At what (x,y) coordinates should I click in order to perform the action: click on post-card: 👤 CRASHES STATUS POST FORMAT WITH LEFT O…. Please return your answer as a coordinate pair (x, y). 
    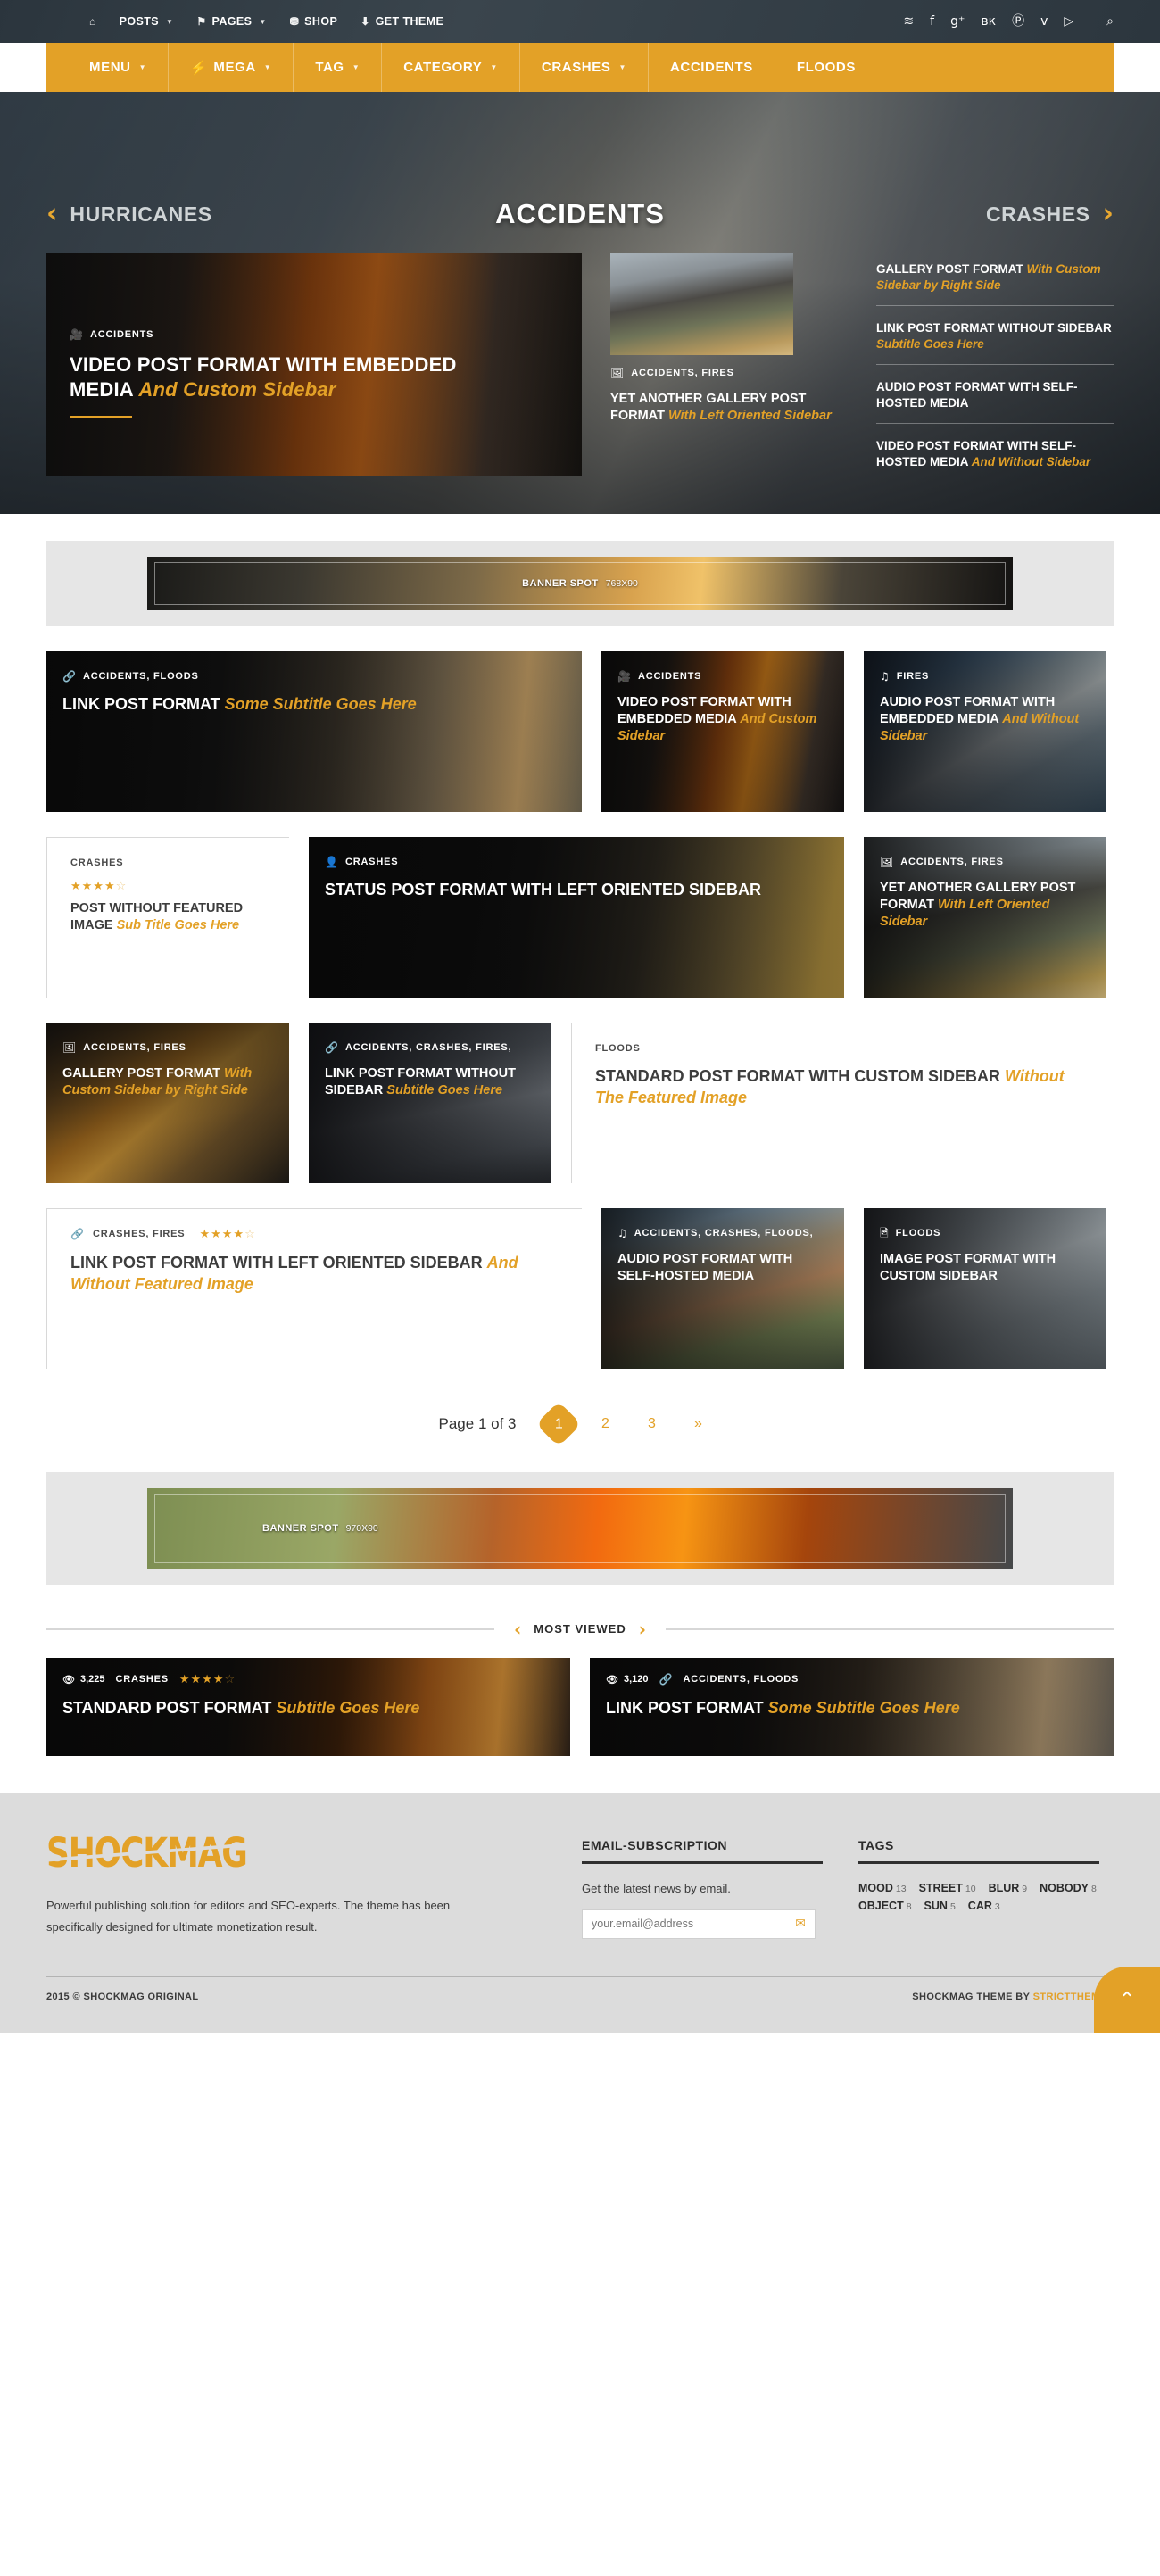
    Looking at the image, I should click on (576, 917).